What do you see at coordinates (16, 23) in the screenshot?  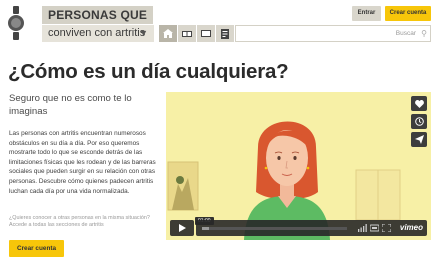 I see `logo-icon` at bounding box center [16, 23].